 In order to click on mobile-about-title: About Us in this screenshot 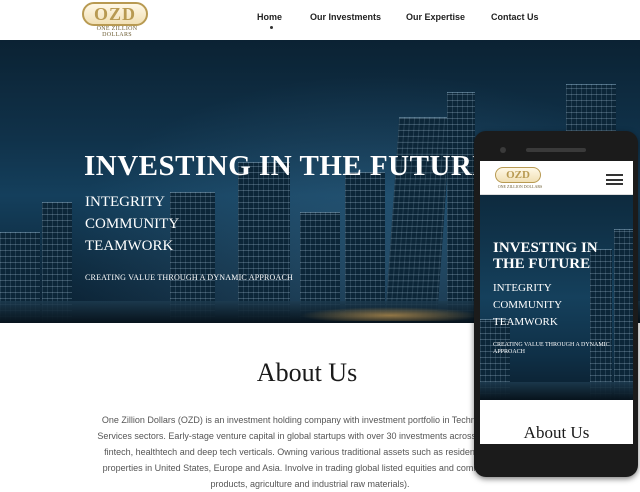, I will do `click(556, 432)`.